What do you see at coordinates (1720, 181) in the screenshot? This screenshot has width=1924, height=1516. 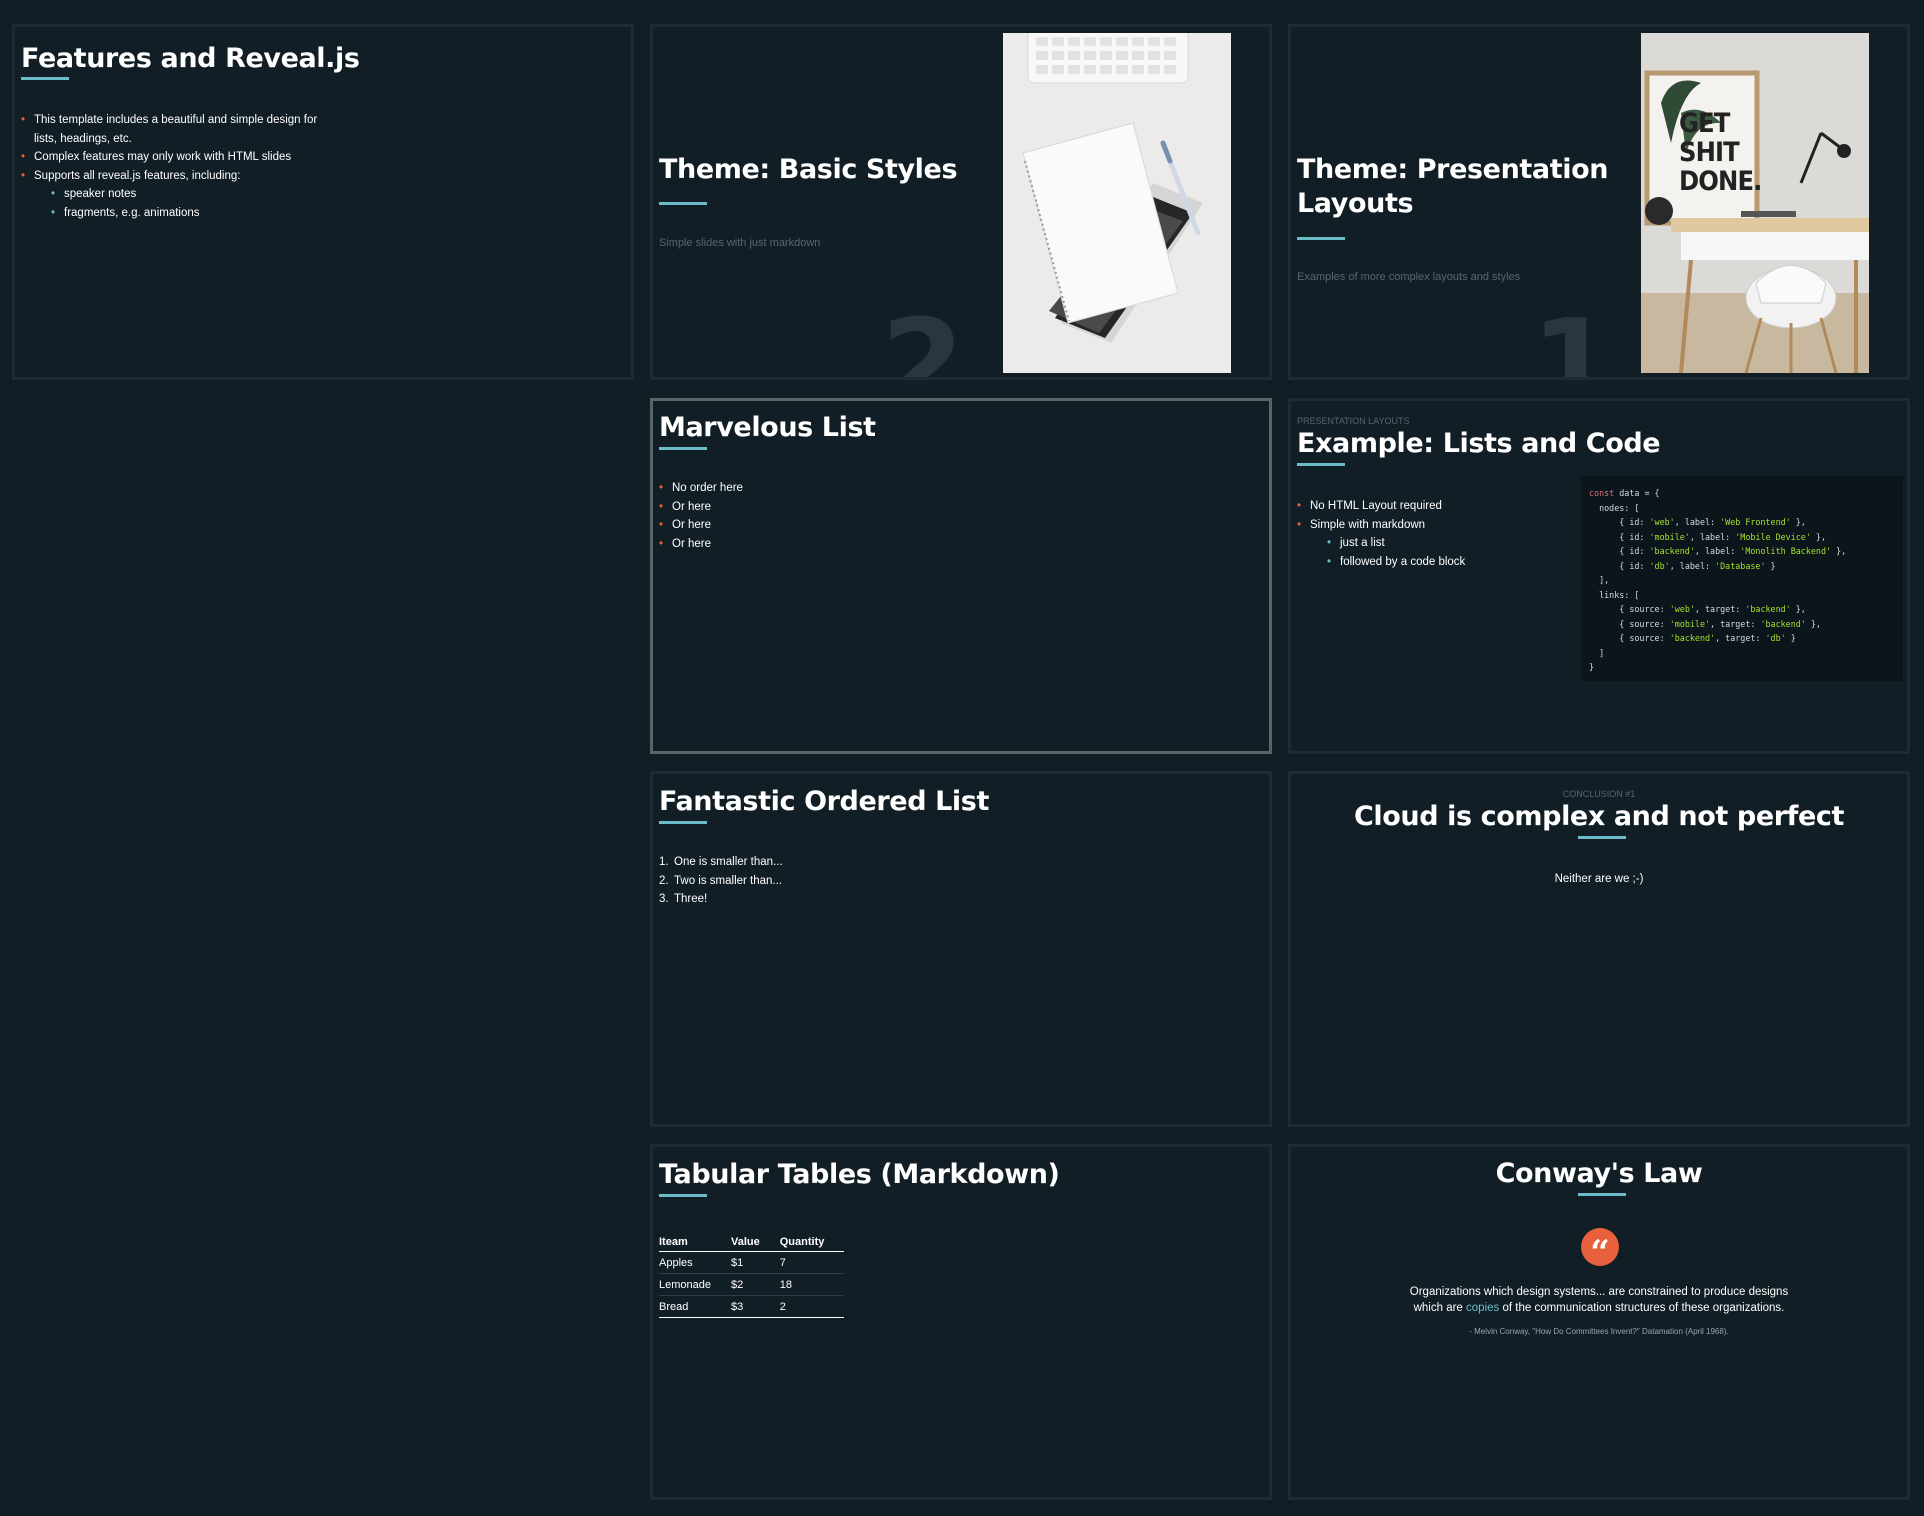 I see `poster-line: DONE.` at bounding box center [1720, 181].